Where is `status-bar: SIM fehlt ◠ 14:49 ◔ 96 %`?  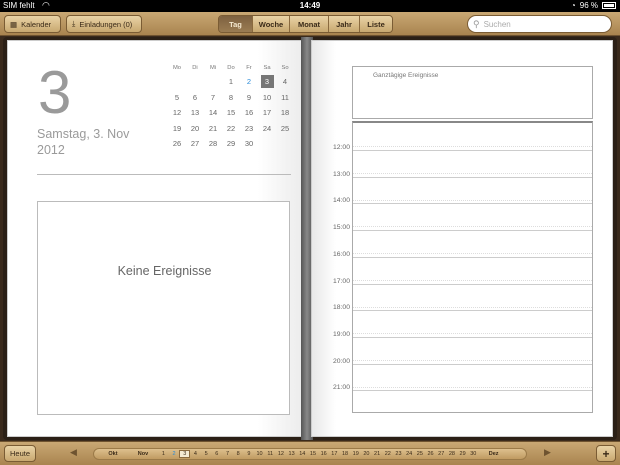
status-bar: SIM fehlt ◠ 14:49 ◔ 96 % is located at coordinates (310, 6).